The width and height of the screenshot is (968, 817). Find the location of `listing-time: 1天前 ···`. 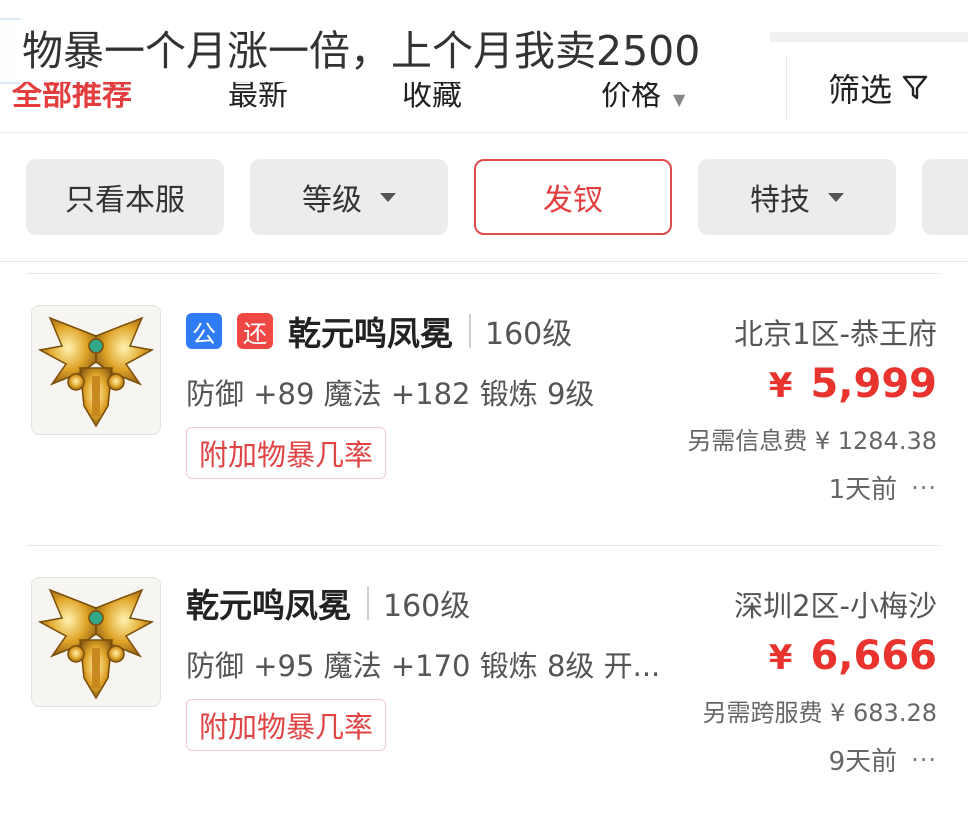

listing-time: 1天前 ··· is located at coordinates (883, 487).